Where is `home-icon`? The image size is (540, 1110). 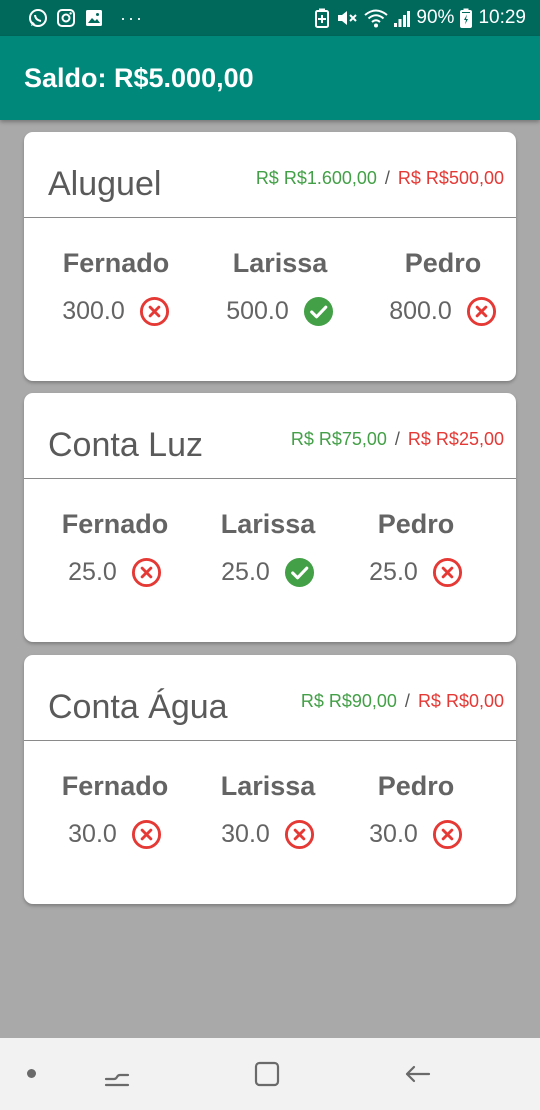 home-icon is located at coordinates (267, 1074).